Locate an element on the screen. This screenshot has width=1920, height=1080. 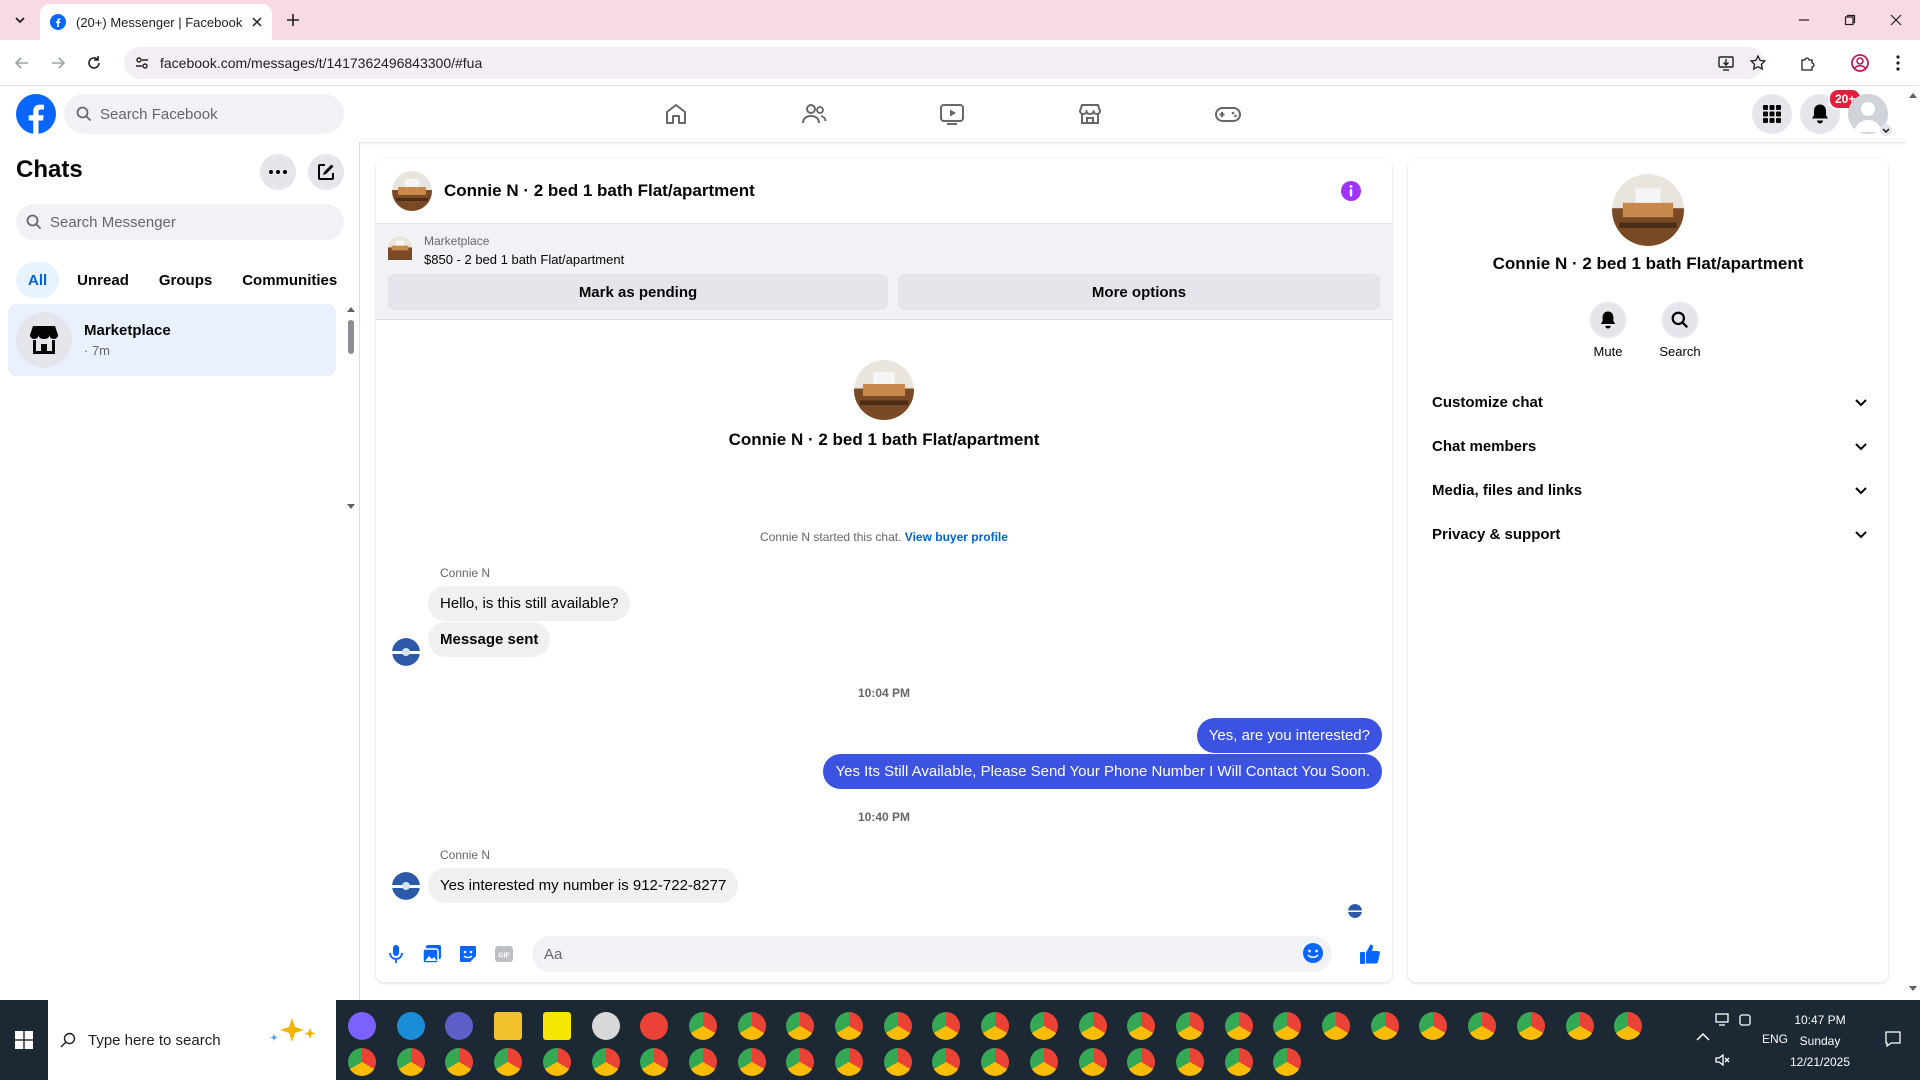
message-input-box is located at coordinates (932, 954).